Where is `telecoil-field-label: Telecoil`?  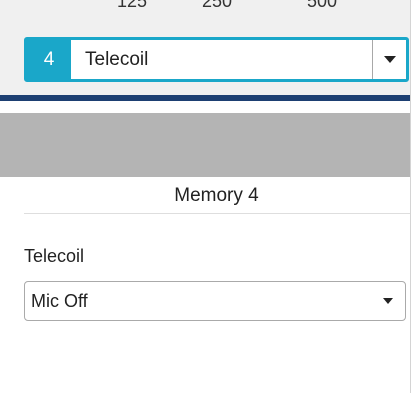
telecoil-field-label: Telecoil is located at coordinates (54, 256).